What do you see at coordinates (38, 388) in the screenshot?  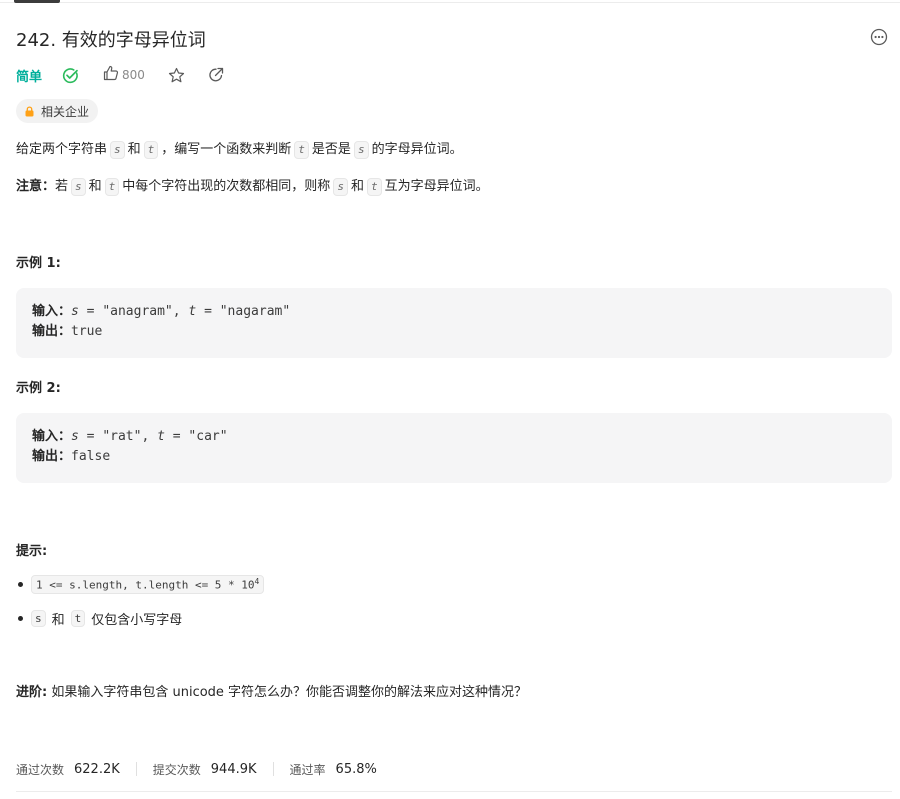 I see `example-2-title: 示例 2:` at bounding box center [38, 388].